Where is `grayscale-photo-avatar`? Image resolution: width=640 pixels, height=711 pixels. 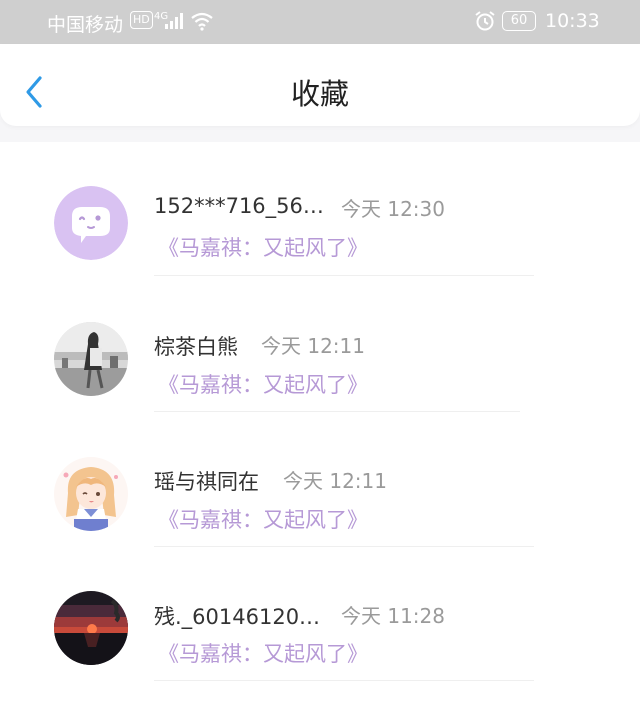
grayscale-photo-avatar is located at coordinates (91, 359).